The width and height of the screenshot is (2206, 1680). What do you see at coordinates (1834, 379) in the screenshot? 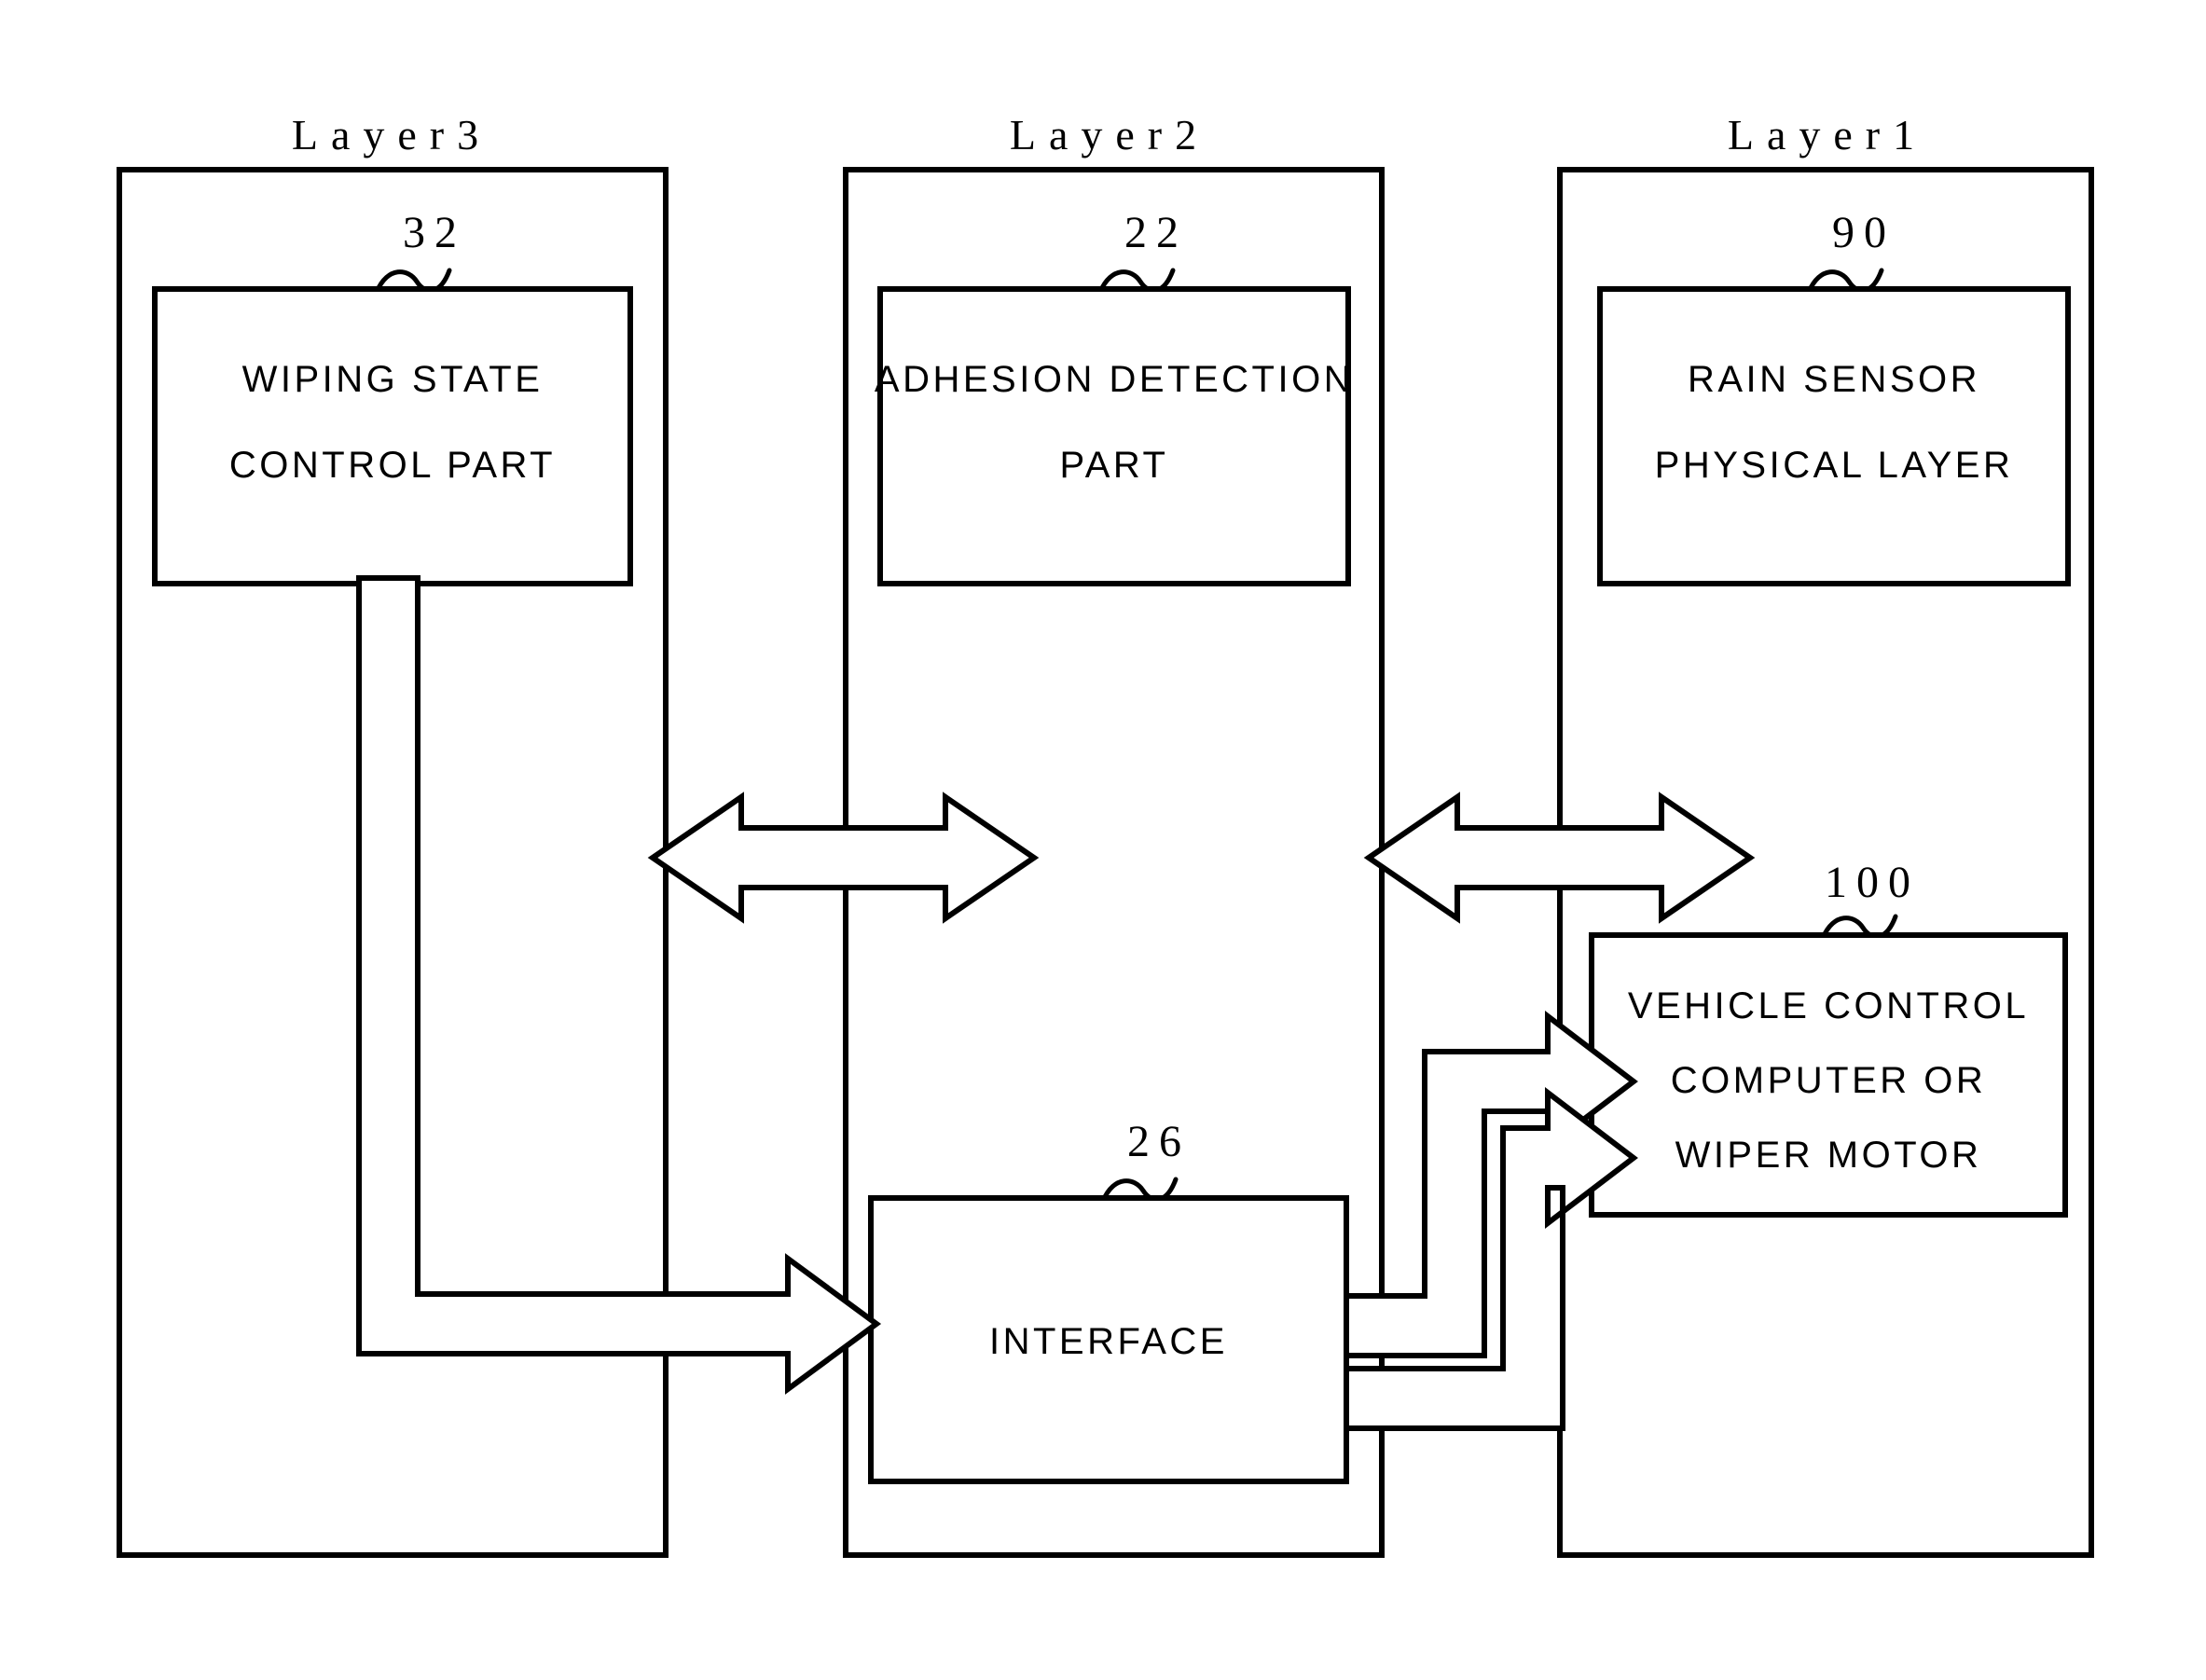
I see `rain-sensor-physical-layer-label-line1: RAIN SENSOR` at bounding box center [1834, 379].